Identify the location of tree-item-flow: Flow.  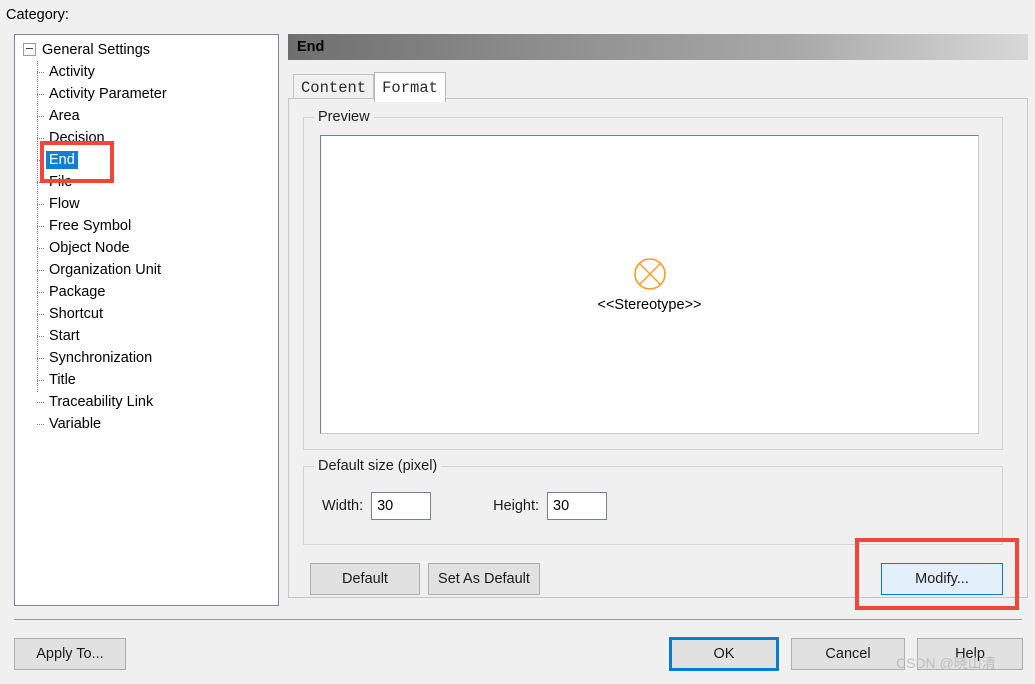
(146, 204).